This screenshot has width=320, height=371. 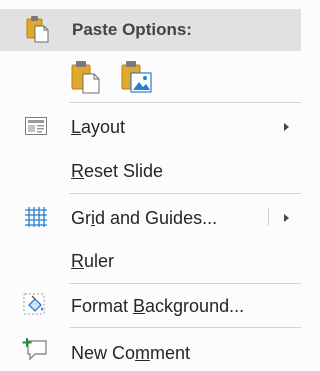 I want to click on split-divider, so click(x=268, y=217).